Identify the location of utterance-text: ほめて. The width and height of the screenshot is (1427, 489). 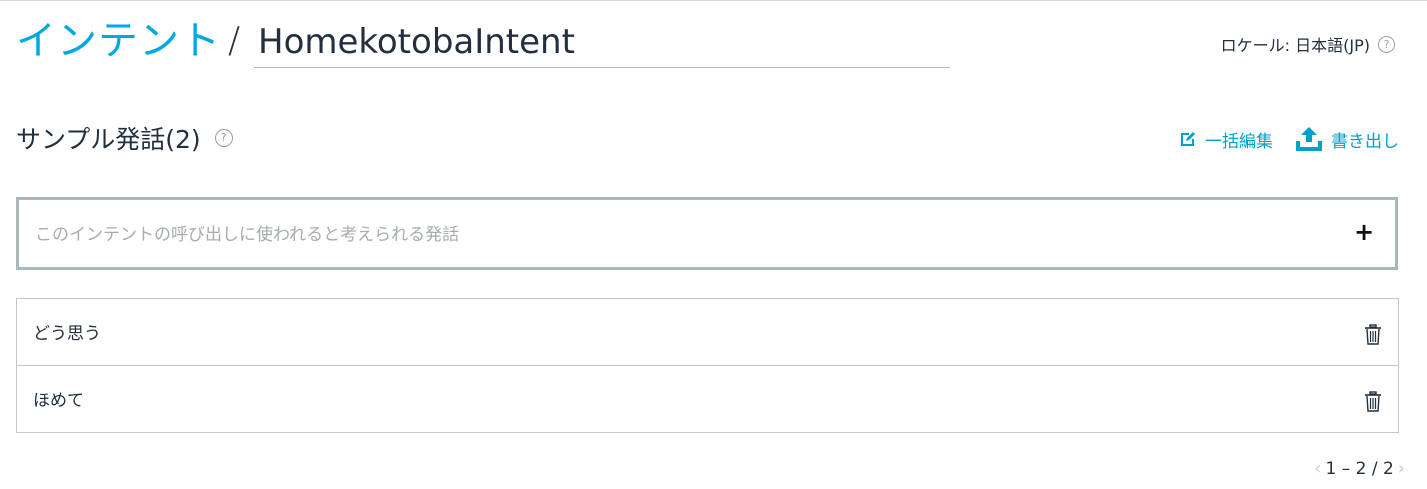
(58, 398).